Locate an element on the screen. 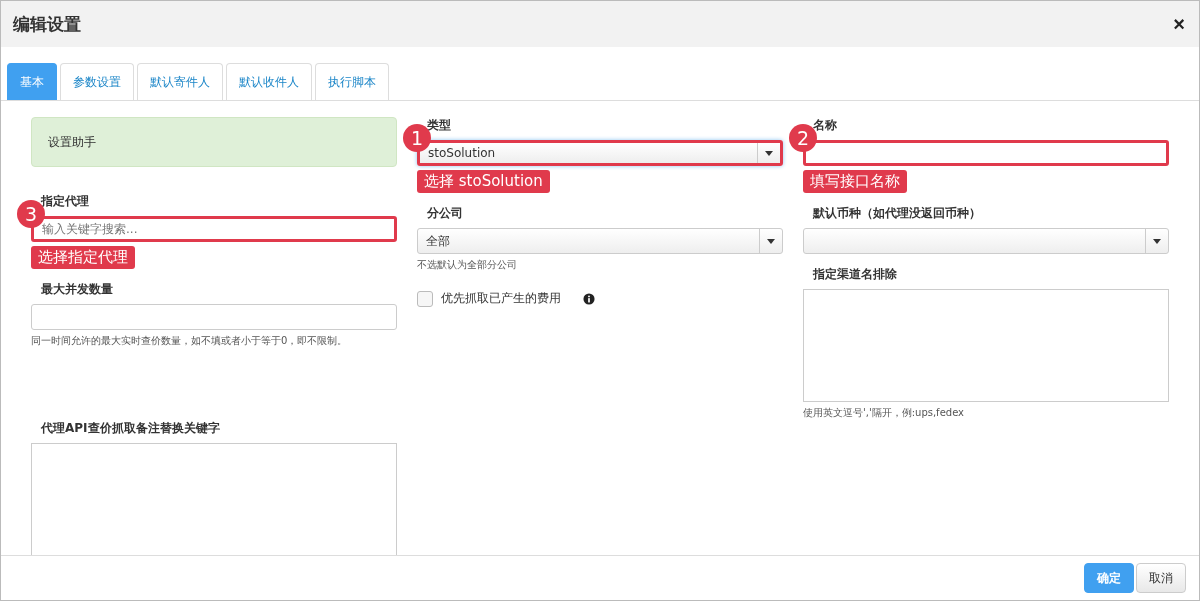 The image size is (1200, 601). callout-label: 选择指定代理 is located at coordinates (83, 257).